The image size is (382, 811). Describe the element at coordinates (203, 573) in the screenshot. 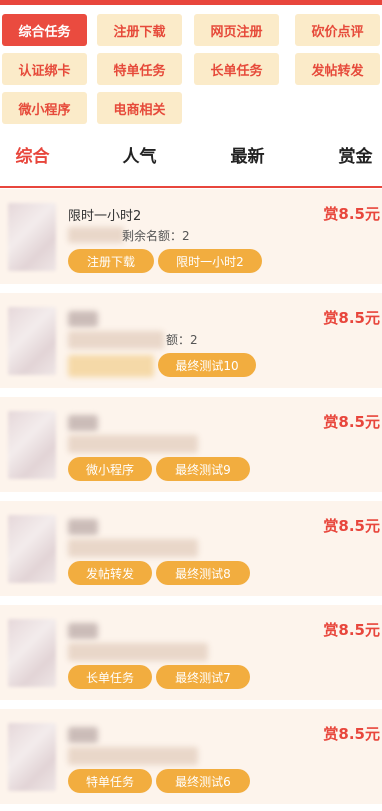

I see `task-tag: 最终测试8` at that location.